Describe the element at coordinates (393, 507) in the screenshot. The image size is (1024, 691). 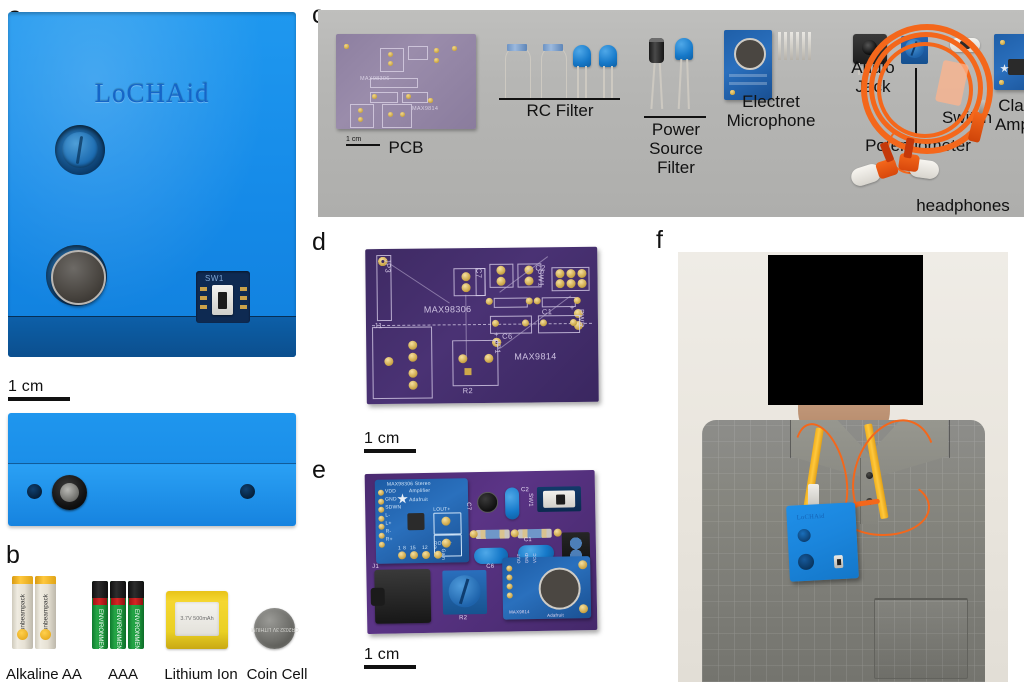
I see `breakout-pin-sdwn: SDWN` at that location.